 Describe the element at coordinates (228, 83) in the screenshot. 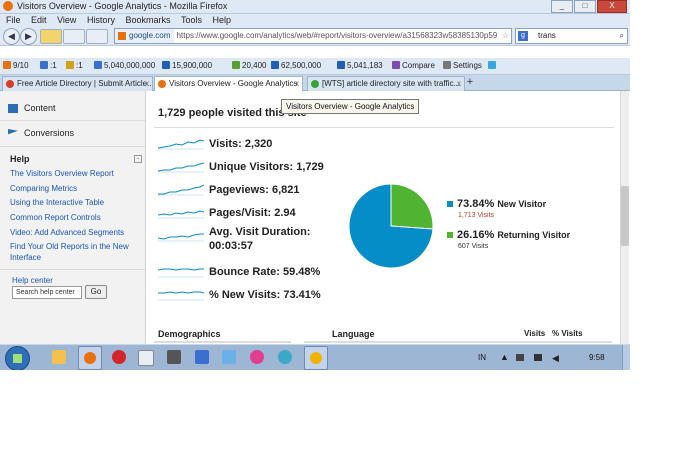

I see `tab-visitors-overview: Visitors Overview - Google Analytics x` at that location.